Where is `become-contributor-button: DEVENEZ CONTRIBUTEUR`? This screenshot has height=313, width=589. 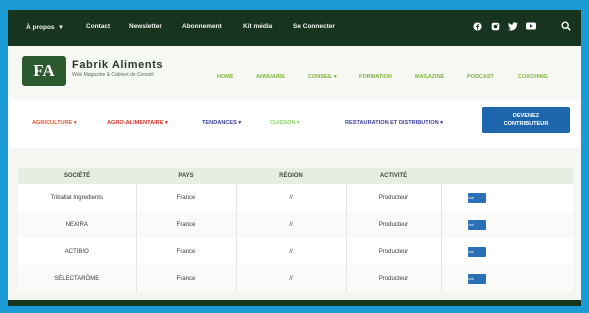
become-contributor-button: DEVENEZ CONTRIBUTEUR is located at coordinates (526, 120).